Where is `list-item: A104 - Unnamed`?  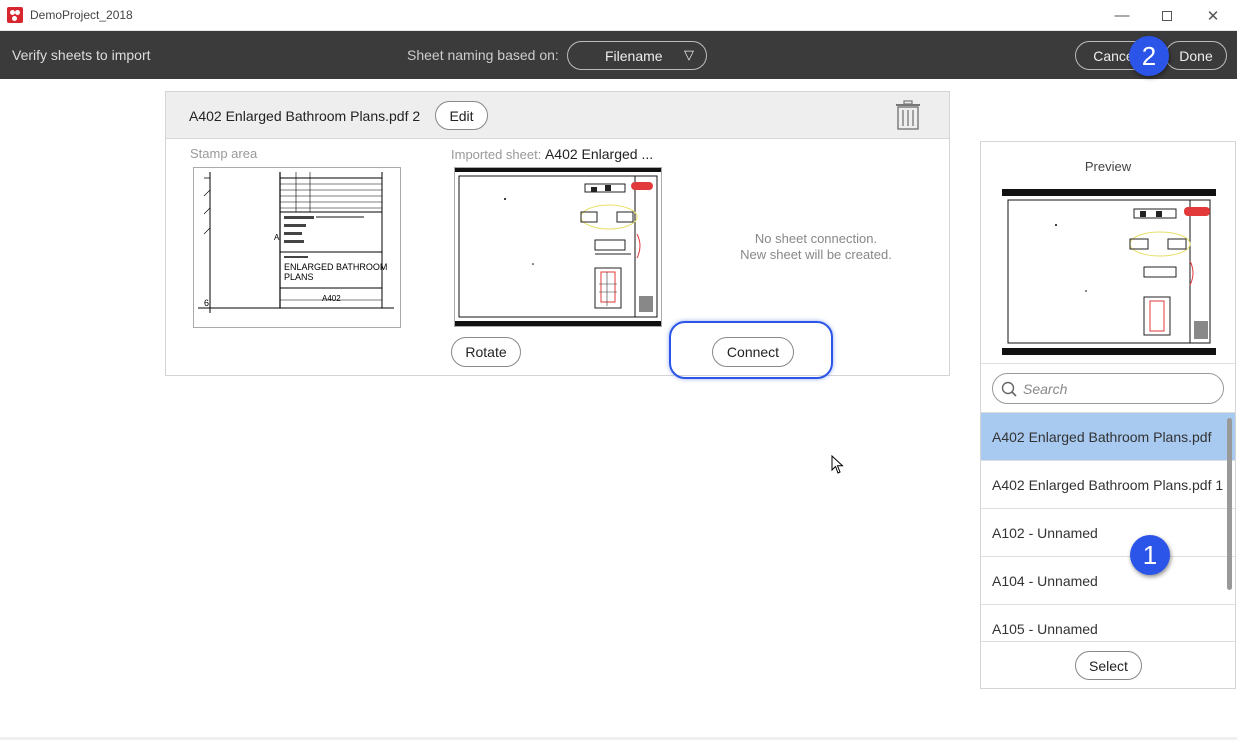
list-item: A104 - Unnamed is located at coordinates (1108, 581).